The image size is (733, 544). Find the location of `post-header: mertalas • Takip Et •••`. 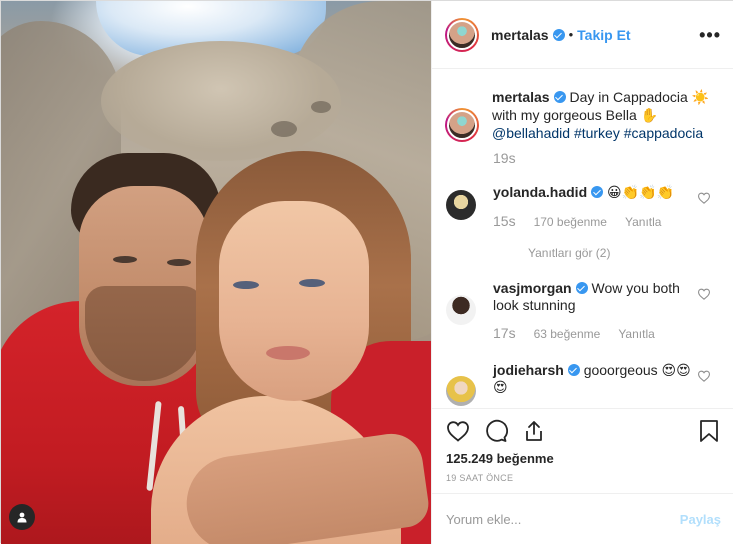

post-header: mertalas • Takip Et ••• is located at coordinates (582, 35).